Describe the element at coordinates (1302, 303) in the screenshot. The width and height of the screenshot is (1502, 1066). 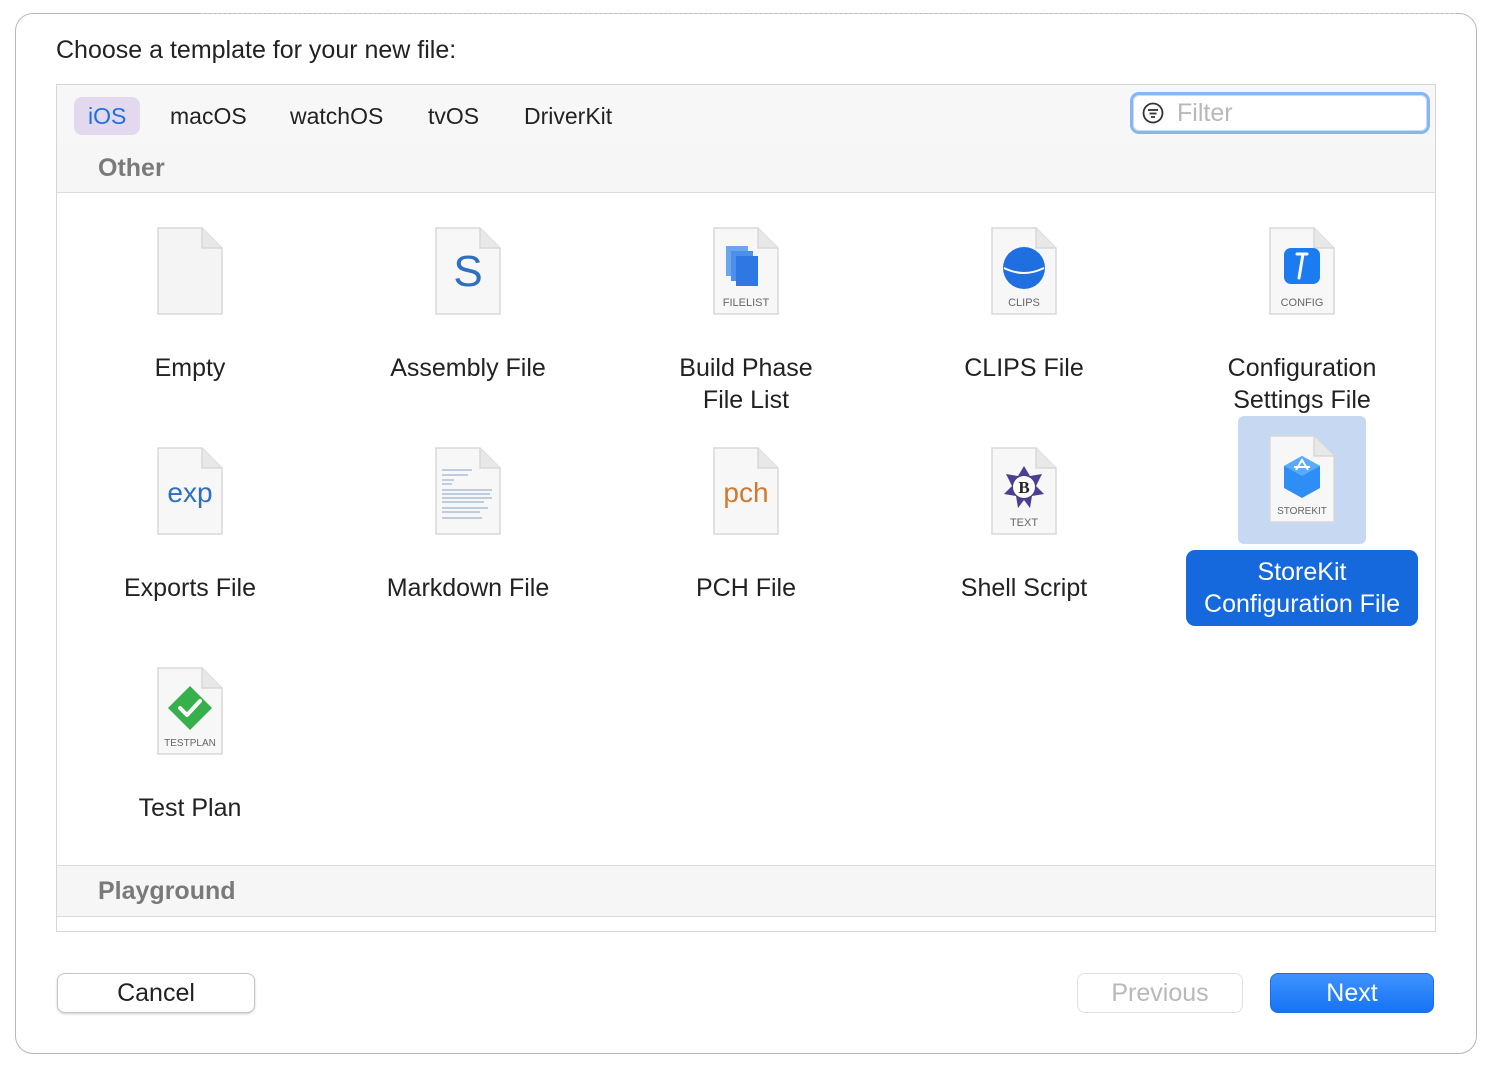
I see `svg-text: CONFIG` at that location.